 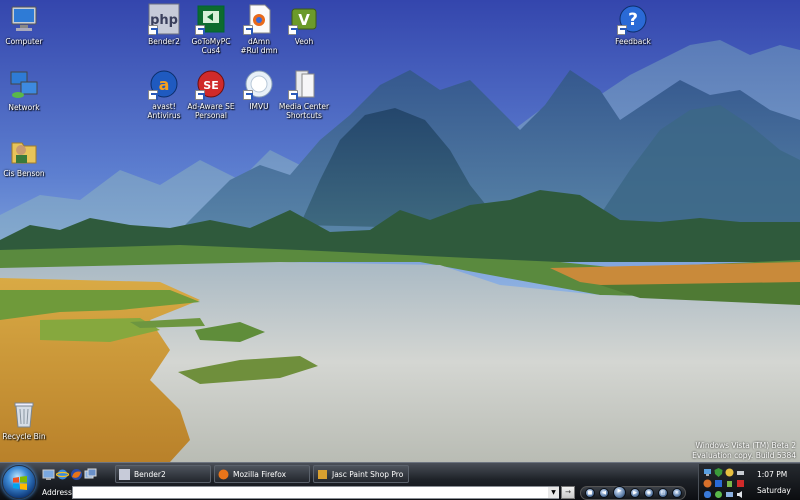 I want to click on avast-antivirus-icon: a, so click(x=164, y=84).